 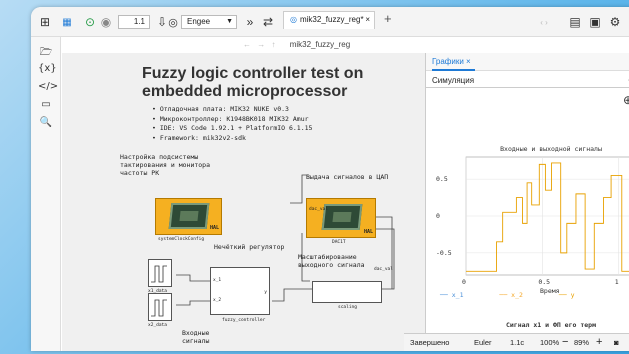 What do you see at coordinates (582, 342) in the screenshot?
I see `zoom-level: 89%` at bounding box center [582, 342].